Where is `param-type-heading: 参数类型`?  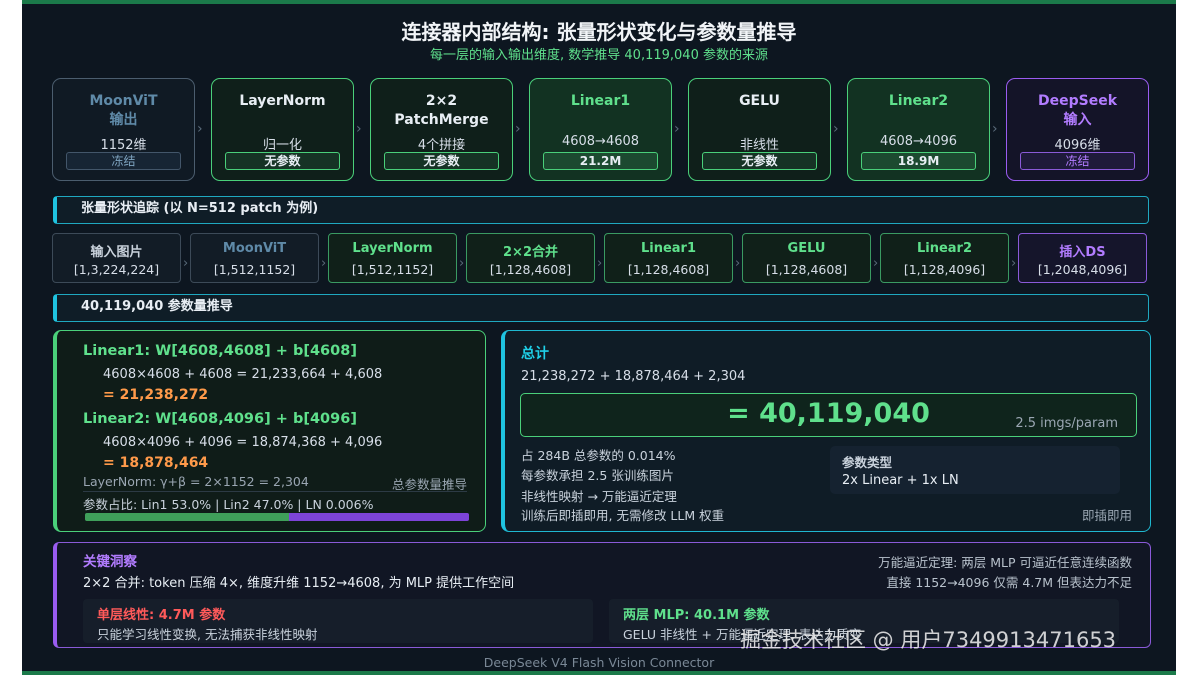
param-type-heading: 参数类型 is located at coordinates (867, 462).